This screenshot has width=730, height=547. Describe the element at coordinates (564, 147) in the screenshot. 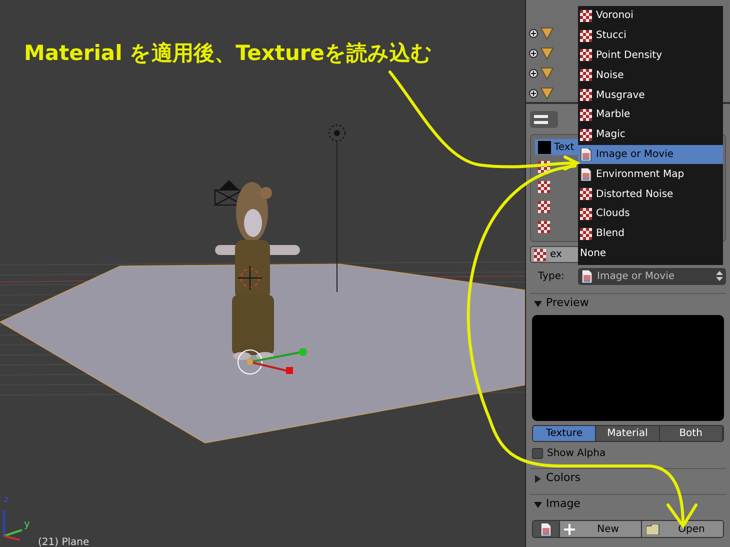

I see `slot-label: Text` at that location.